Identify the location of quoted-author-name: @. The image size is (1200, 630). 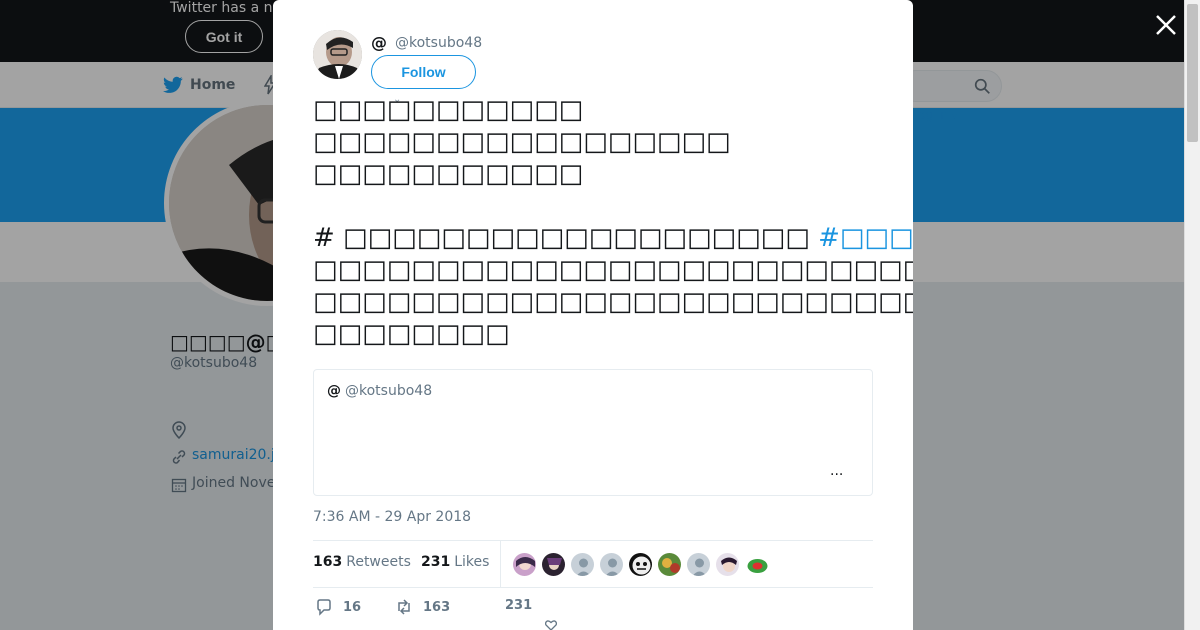
(334, 391).